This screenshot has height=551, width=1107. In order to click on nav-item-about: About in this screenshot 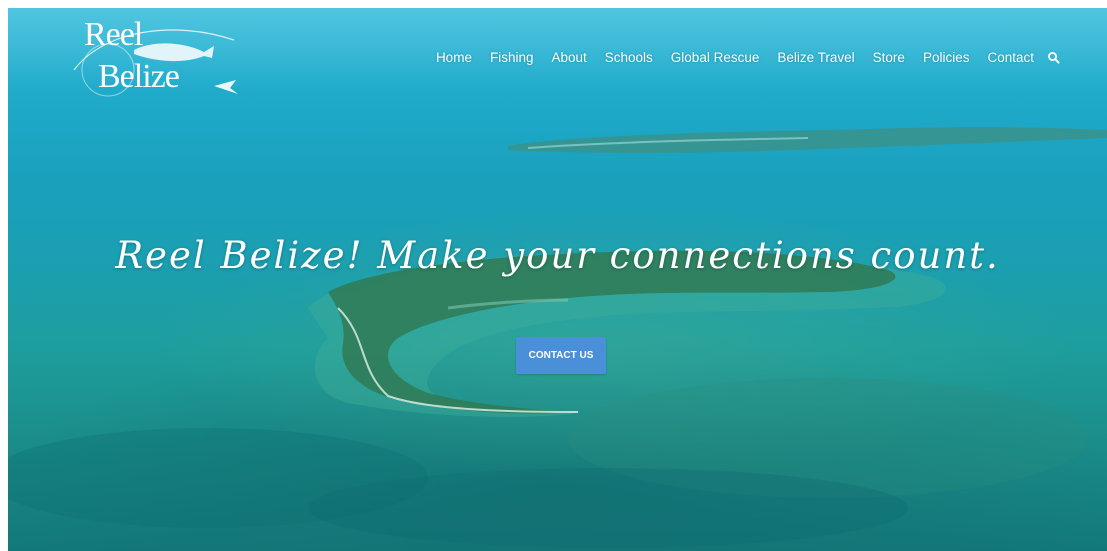, I will do `click(568, 57)`.